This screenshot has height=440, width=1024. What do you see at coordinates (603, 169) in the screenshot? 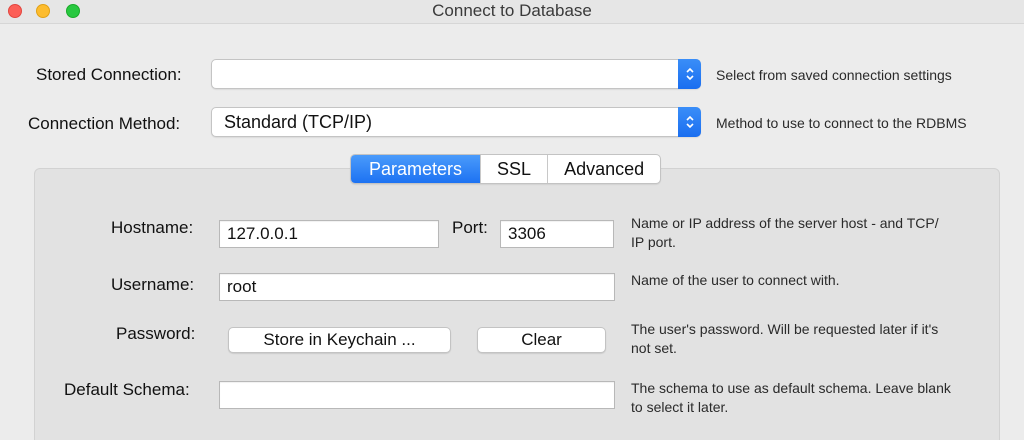
I see `tab-advanced: Advanced` at bounding box center [603, 169].